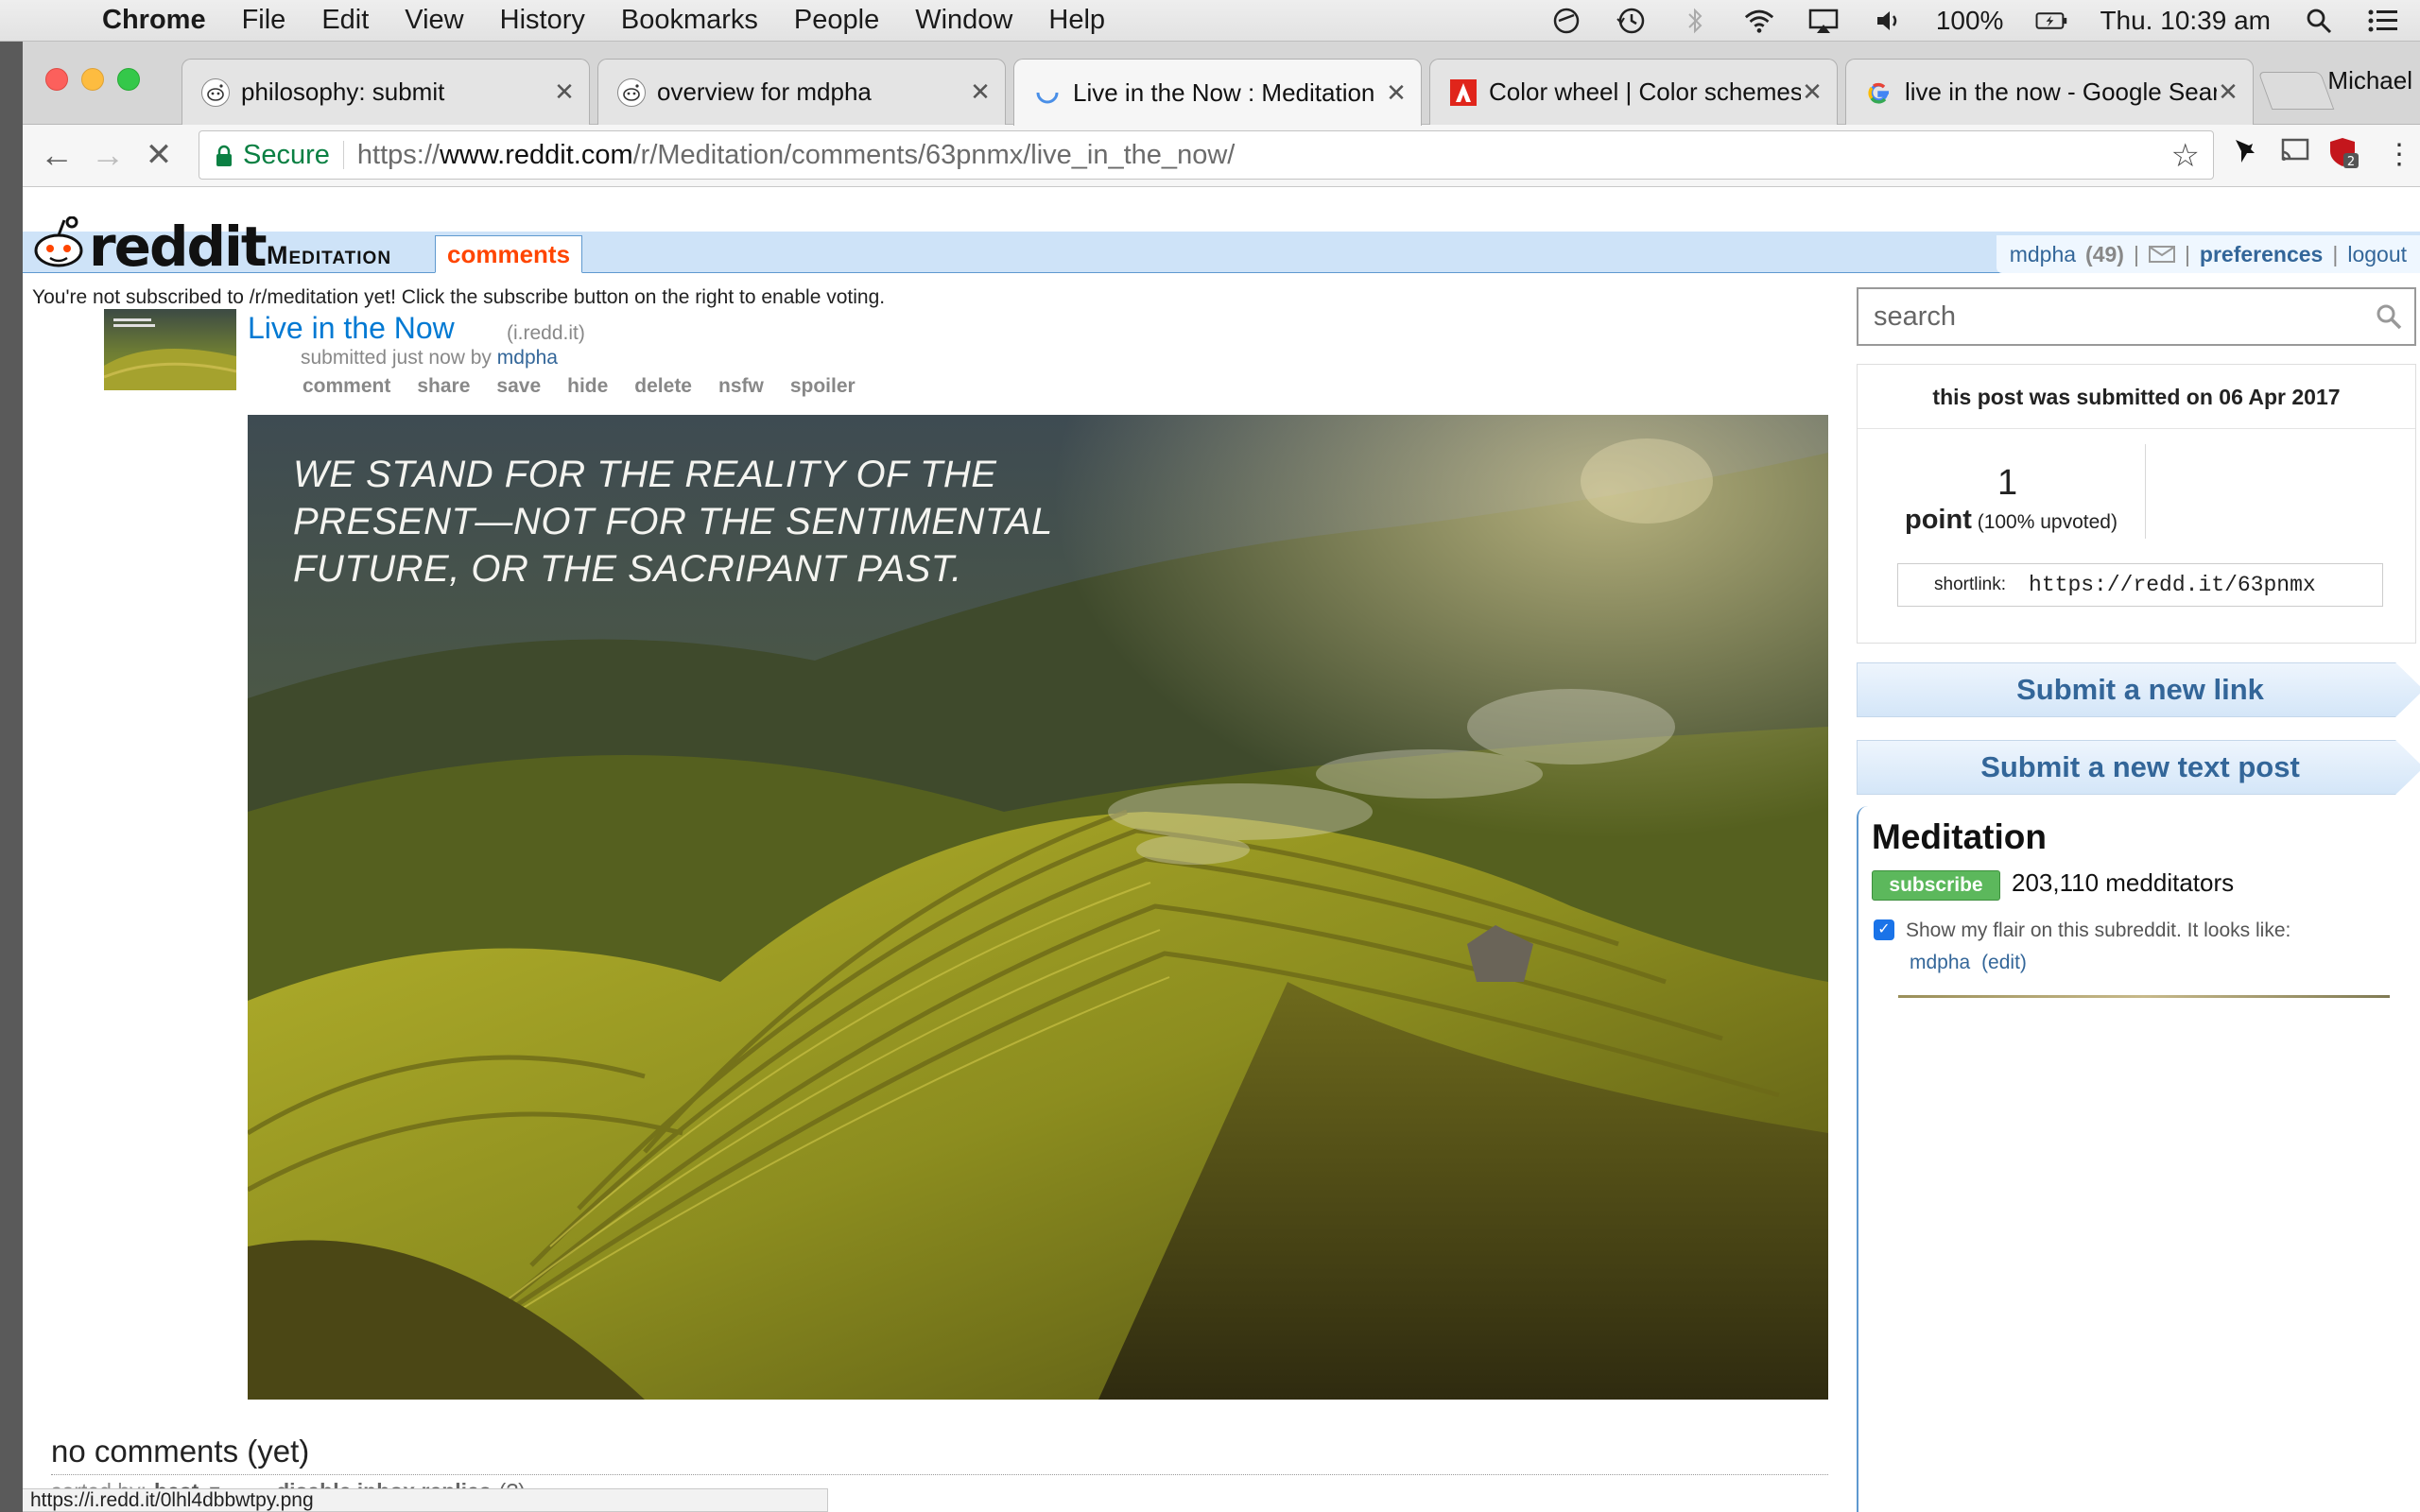 The height and width of the screenshot is (1512, 2420). Describe the element at coordinates (509, 254) in the screenshot. I see `tab-comments: comments` at that location.